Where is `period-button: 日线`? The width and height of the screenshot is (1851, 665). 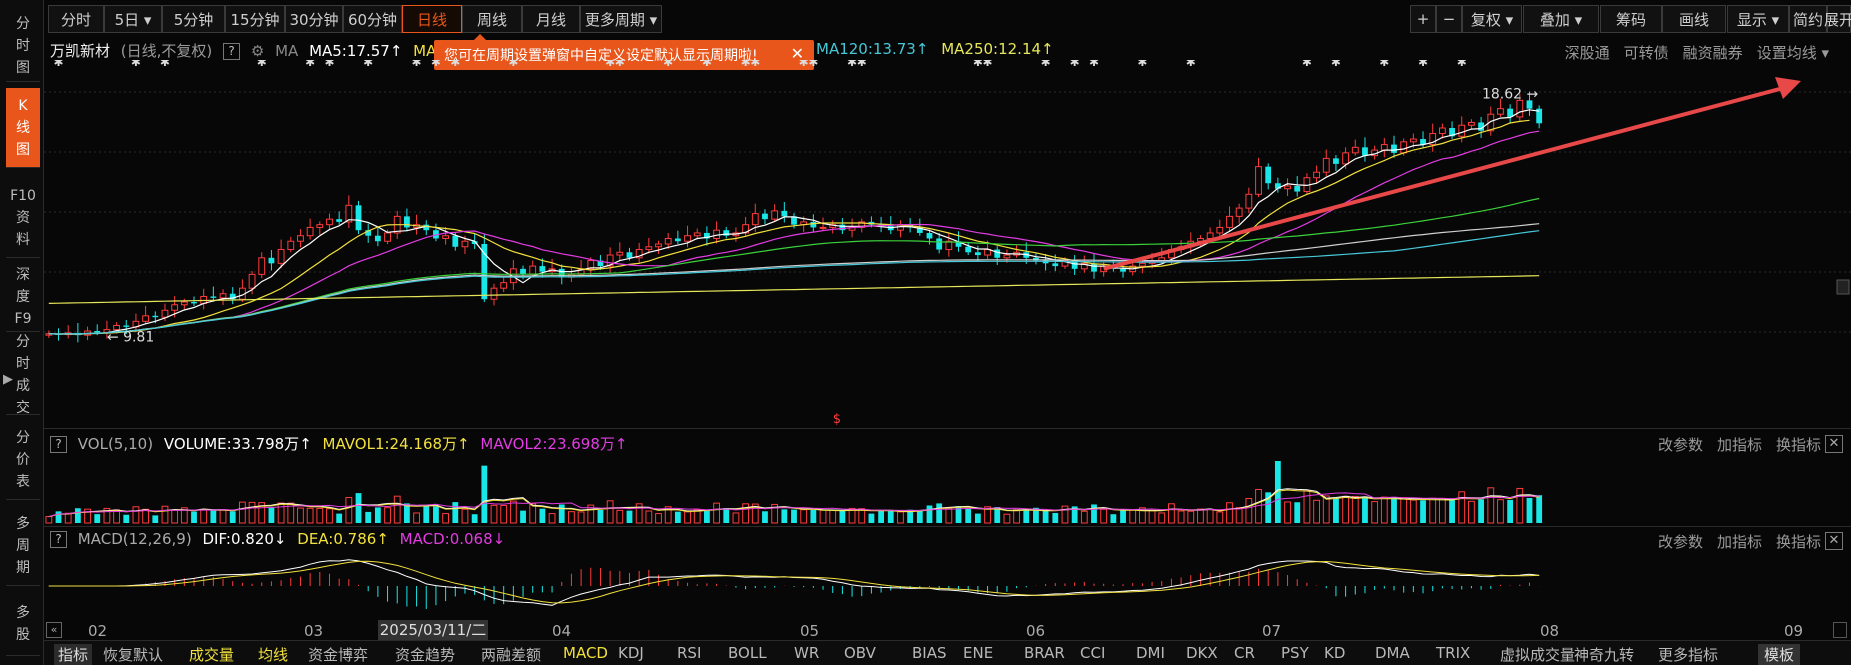 period-button: 日线 is located at coordinates (432, 19).